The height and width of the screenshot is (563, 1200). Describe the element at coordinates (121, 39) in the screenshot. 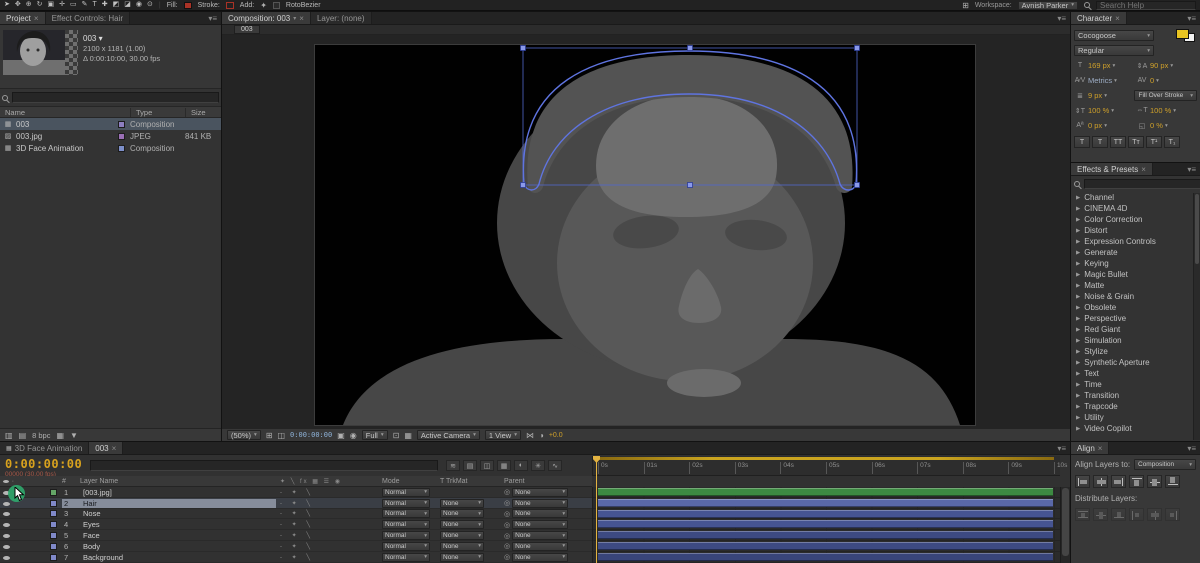

I see `selected-item-name: 003 ▾` at that location.